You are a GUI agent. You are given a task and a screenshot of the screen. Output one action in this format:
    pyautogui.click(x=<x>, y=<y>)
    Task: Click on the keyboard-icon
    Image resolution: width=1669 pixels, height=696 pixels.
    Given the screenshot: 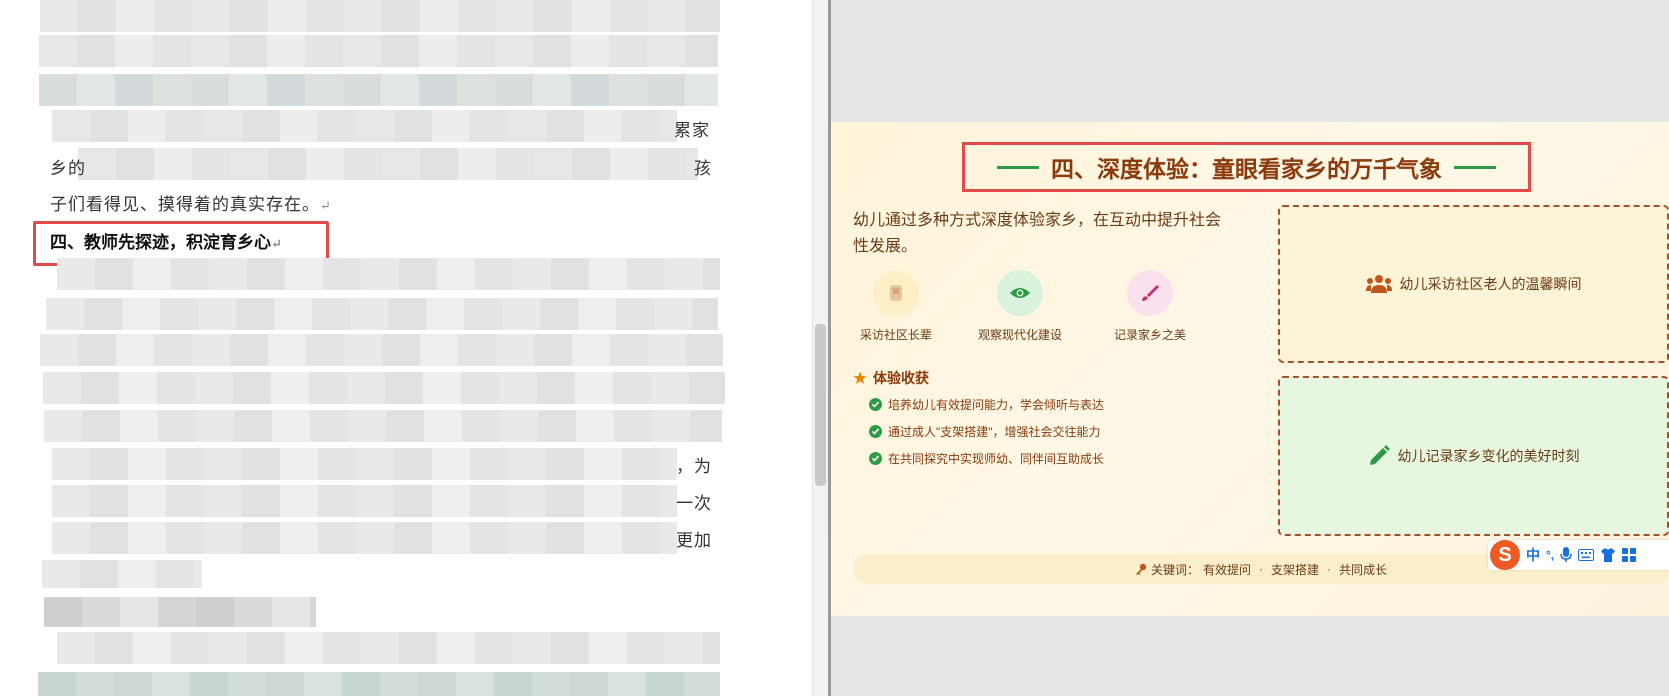 What is the action you would take?
    pyautogui.click(x=1586, y=555)
    